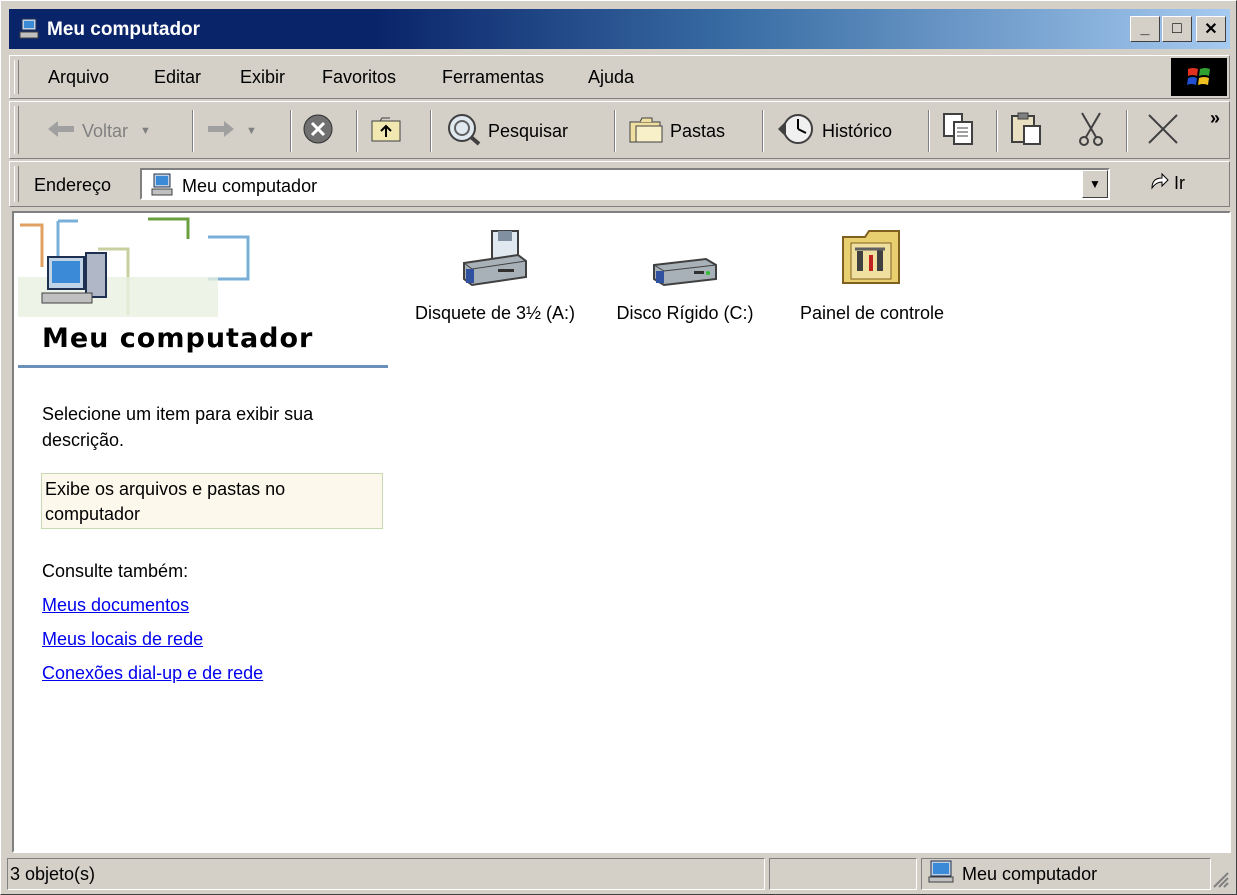  I want to click on status-bar: 3 objeto(s) Meu computador, so click(619, 874).